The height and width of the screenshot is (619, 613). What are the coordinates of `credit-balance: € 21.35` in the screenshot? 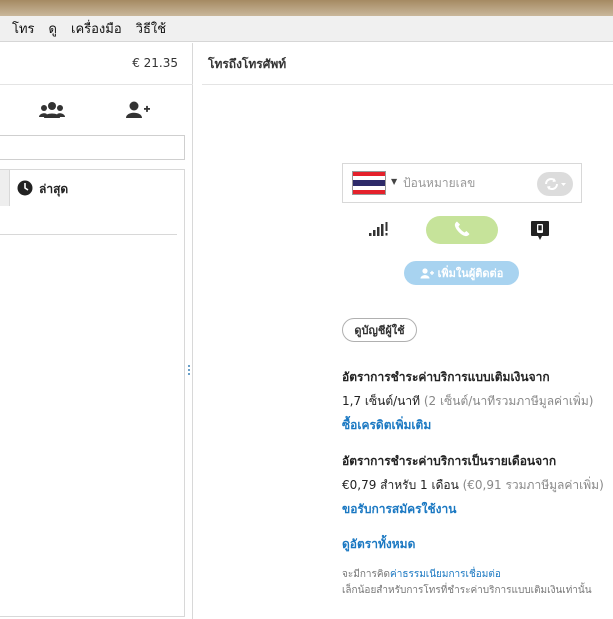 It's located at (155, 63).